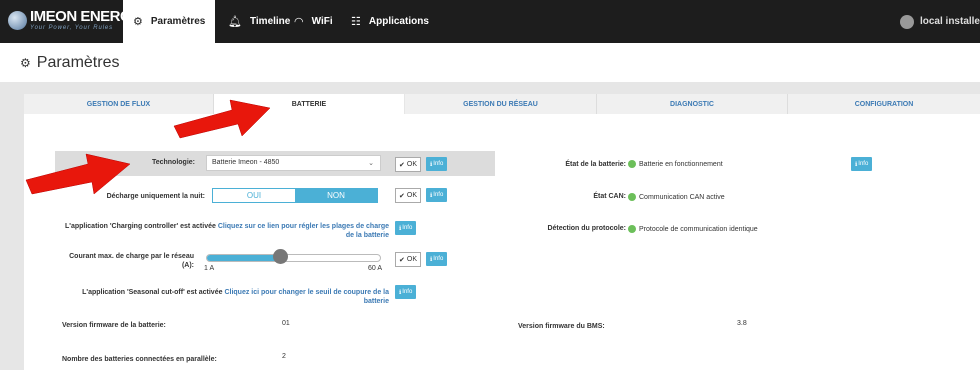  I want to click on technologie-select: Batterie Imeon - 4850 ⌄, so click(293, 163).